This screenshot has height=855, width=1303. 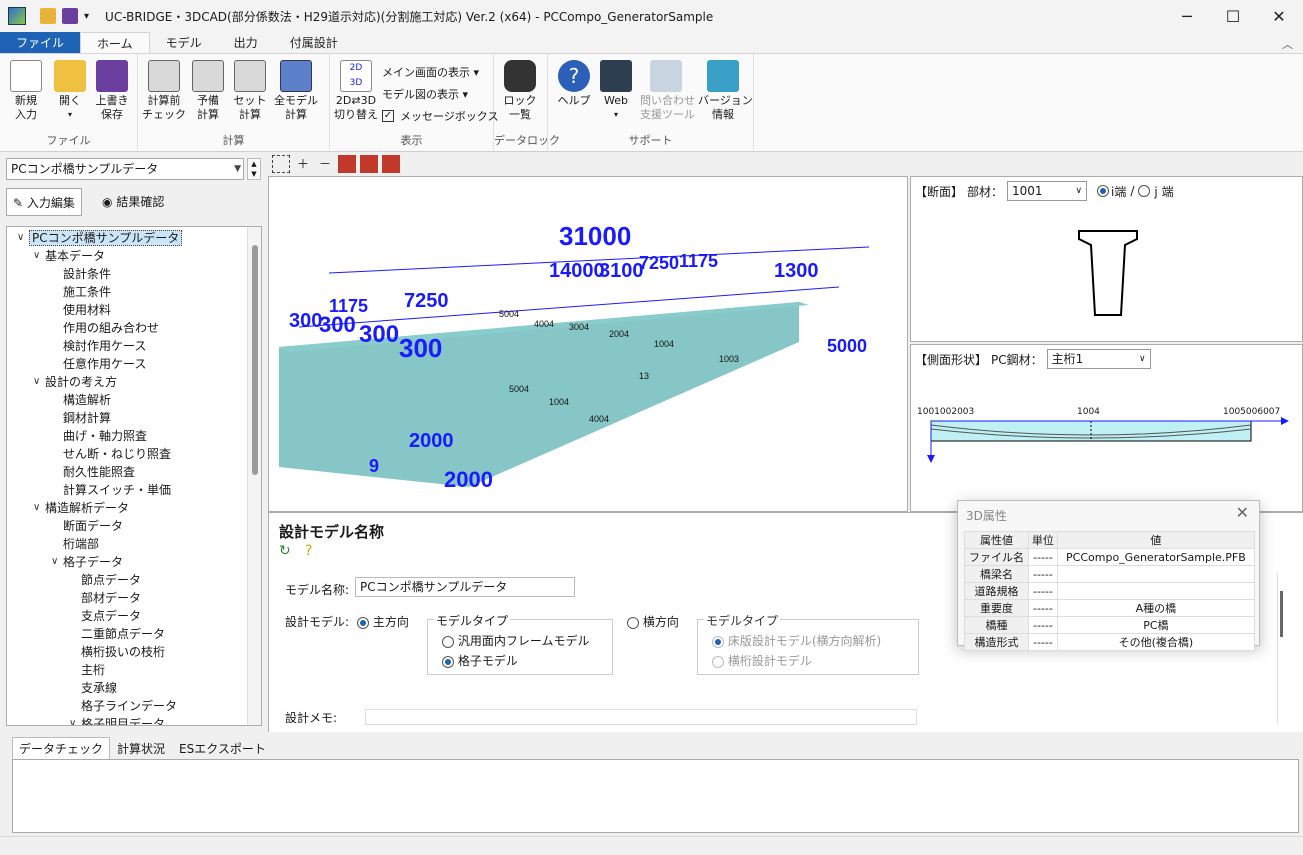 I want to click on preliminary-calc-button: 予備 計算, so click(x=208, y=91).